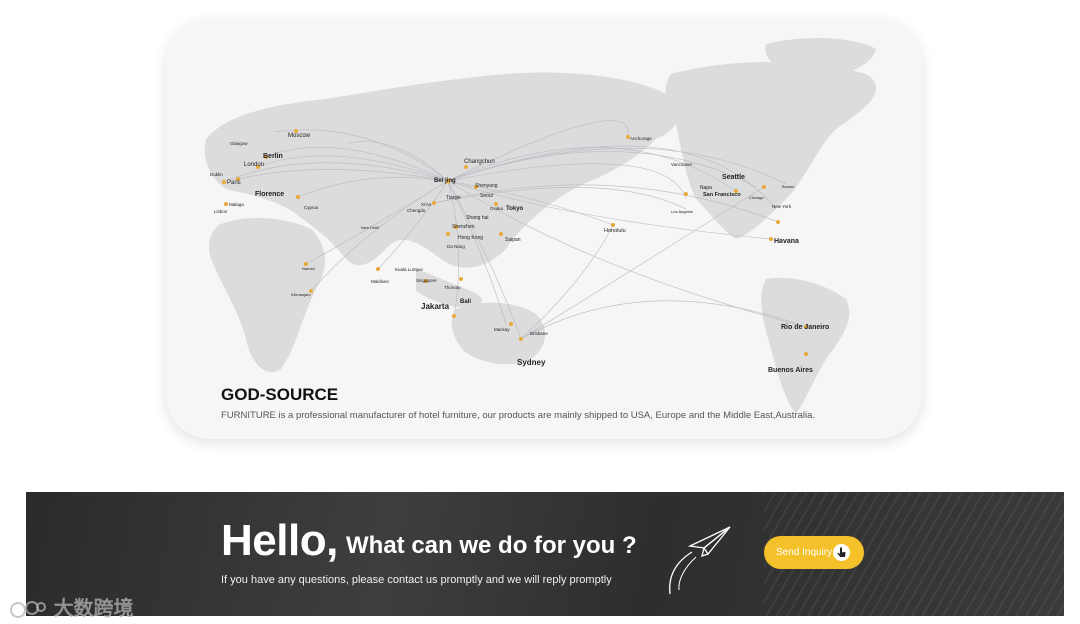 This screenshot has height=624, width=1080. Describe the element at coordinates (426, 204) in the screenshot. I see `city-label-xian: Xi'An` at that location.